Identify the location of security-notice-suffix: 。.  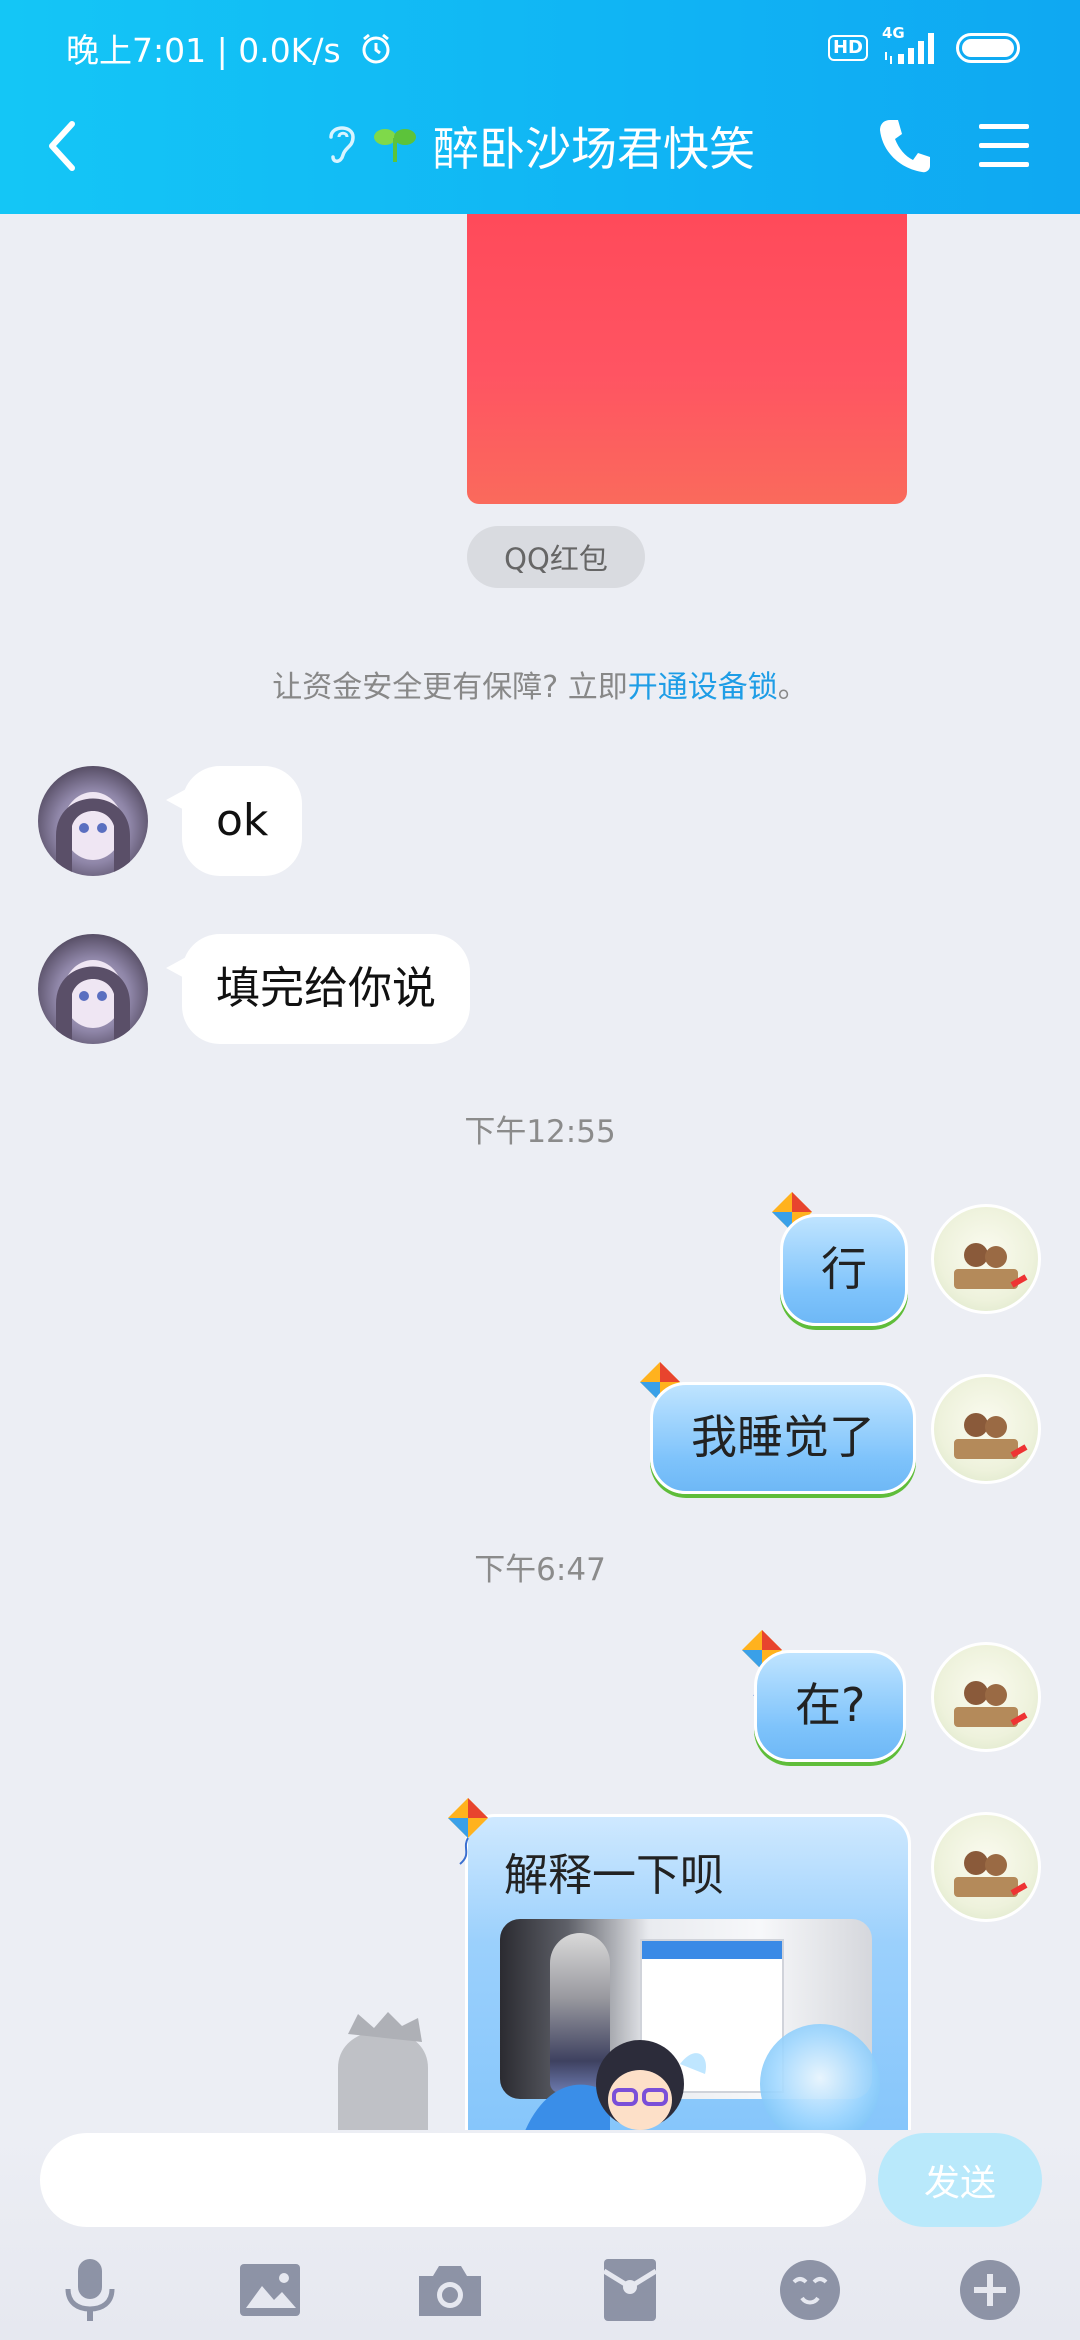
(792, 687).